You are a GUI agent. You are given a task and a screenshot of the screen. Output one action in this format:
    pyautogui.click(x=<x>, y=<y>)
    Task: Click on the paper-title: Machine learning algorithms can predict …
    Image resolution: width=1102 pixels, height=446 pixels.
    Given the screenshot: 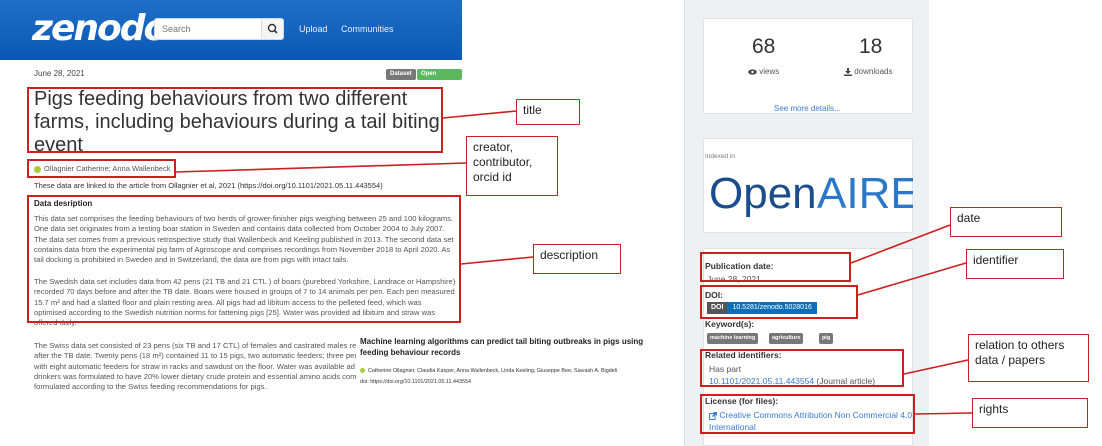 What is the action you would take?
    pyautogui.click(x=502, y=347)
    